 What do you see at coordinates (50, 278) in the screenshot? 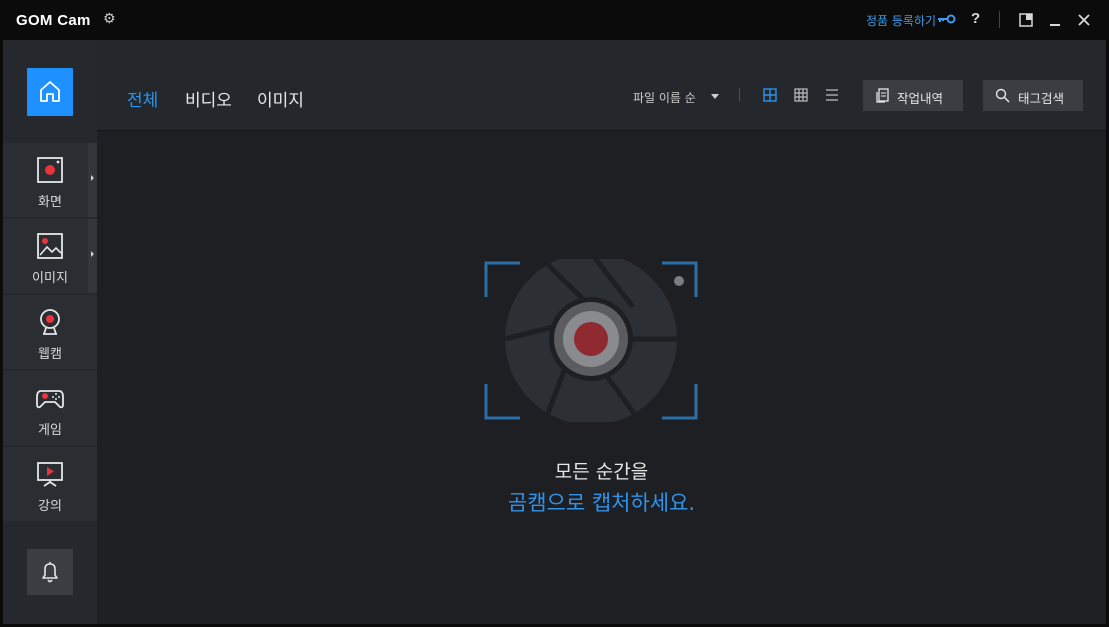
I see `sidebar-item-label: 이미지` at bounding box center [50, 278].